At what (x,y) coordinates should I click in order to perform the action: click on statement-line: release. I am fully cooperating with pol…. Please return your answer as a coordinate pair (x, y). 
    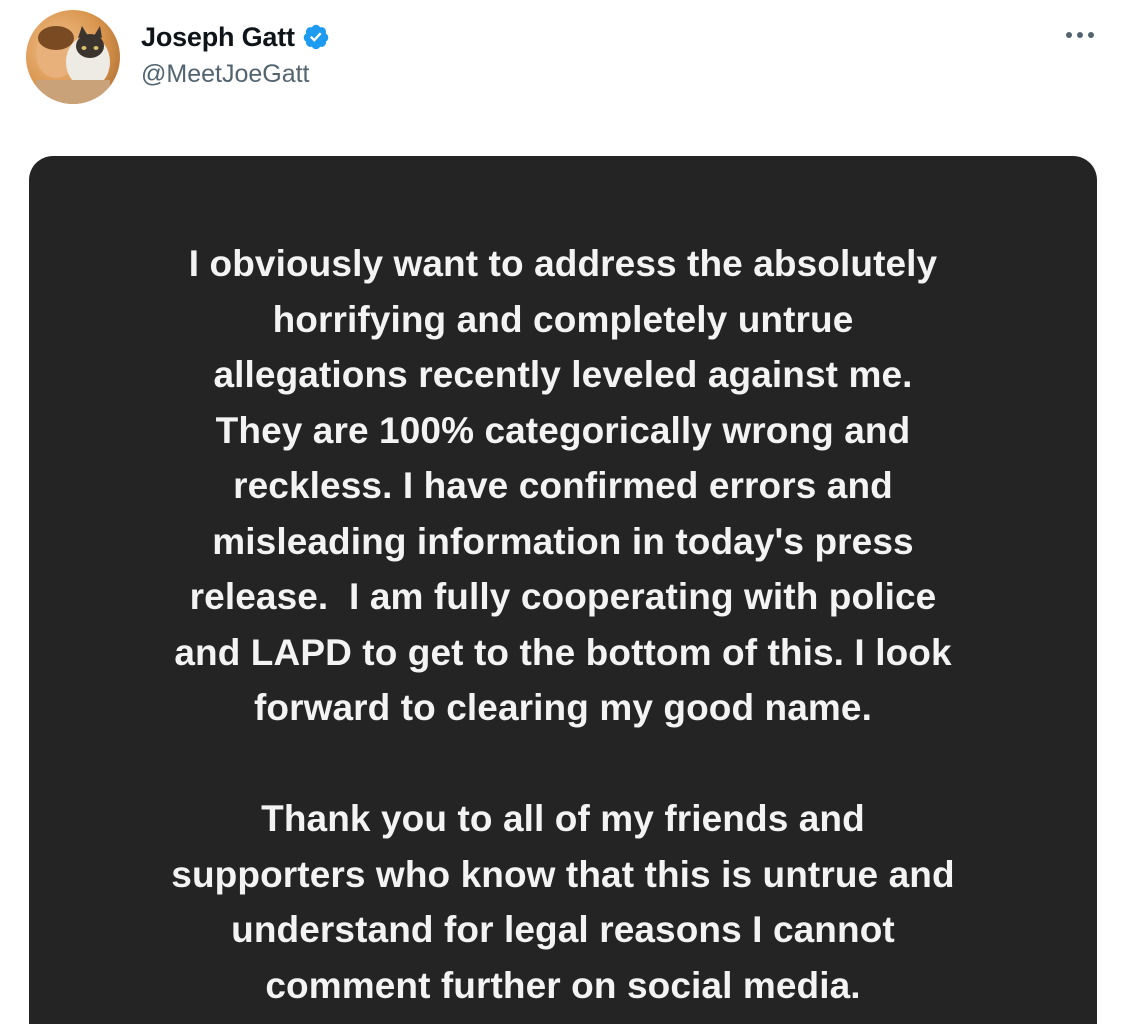
    Looking at the image, I should click on (563, 596).